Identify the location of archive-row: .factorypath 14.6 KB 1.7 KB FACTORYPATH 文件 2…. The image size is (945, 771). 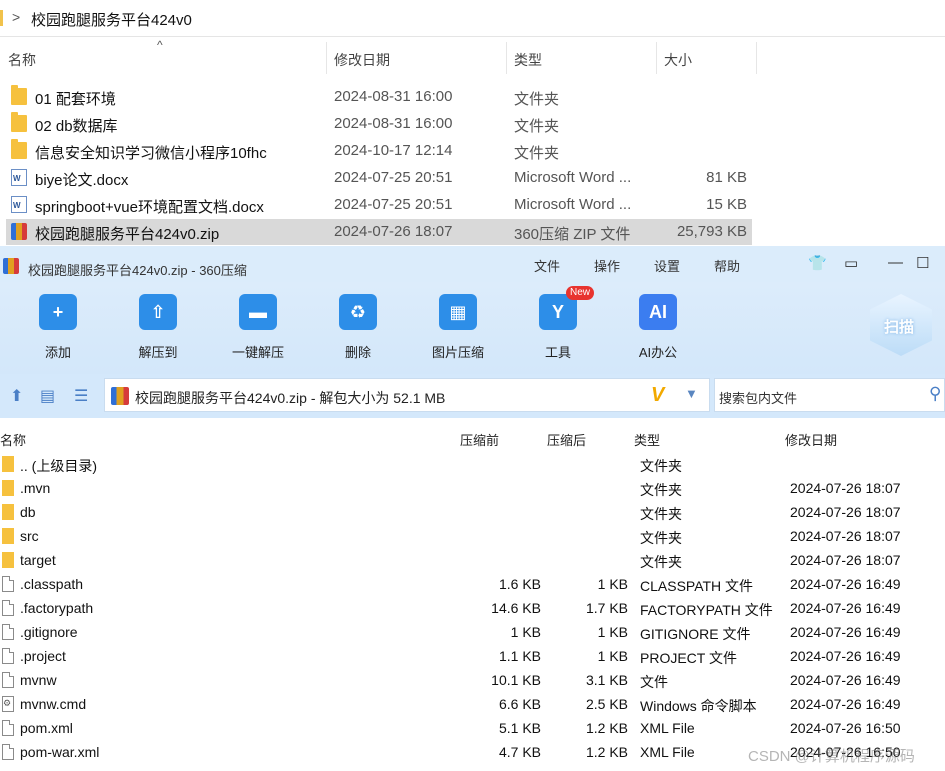
(472, 608).